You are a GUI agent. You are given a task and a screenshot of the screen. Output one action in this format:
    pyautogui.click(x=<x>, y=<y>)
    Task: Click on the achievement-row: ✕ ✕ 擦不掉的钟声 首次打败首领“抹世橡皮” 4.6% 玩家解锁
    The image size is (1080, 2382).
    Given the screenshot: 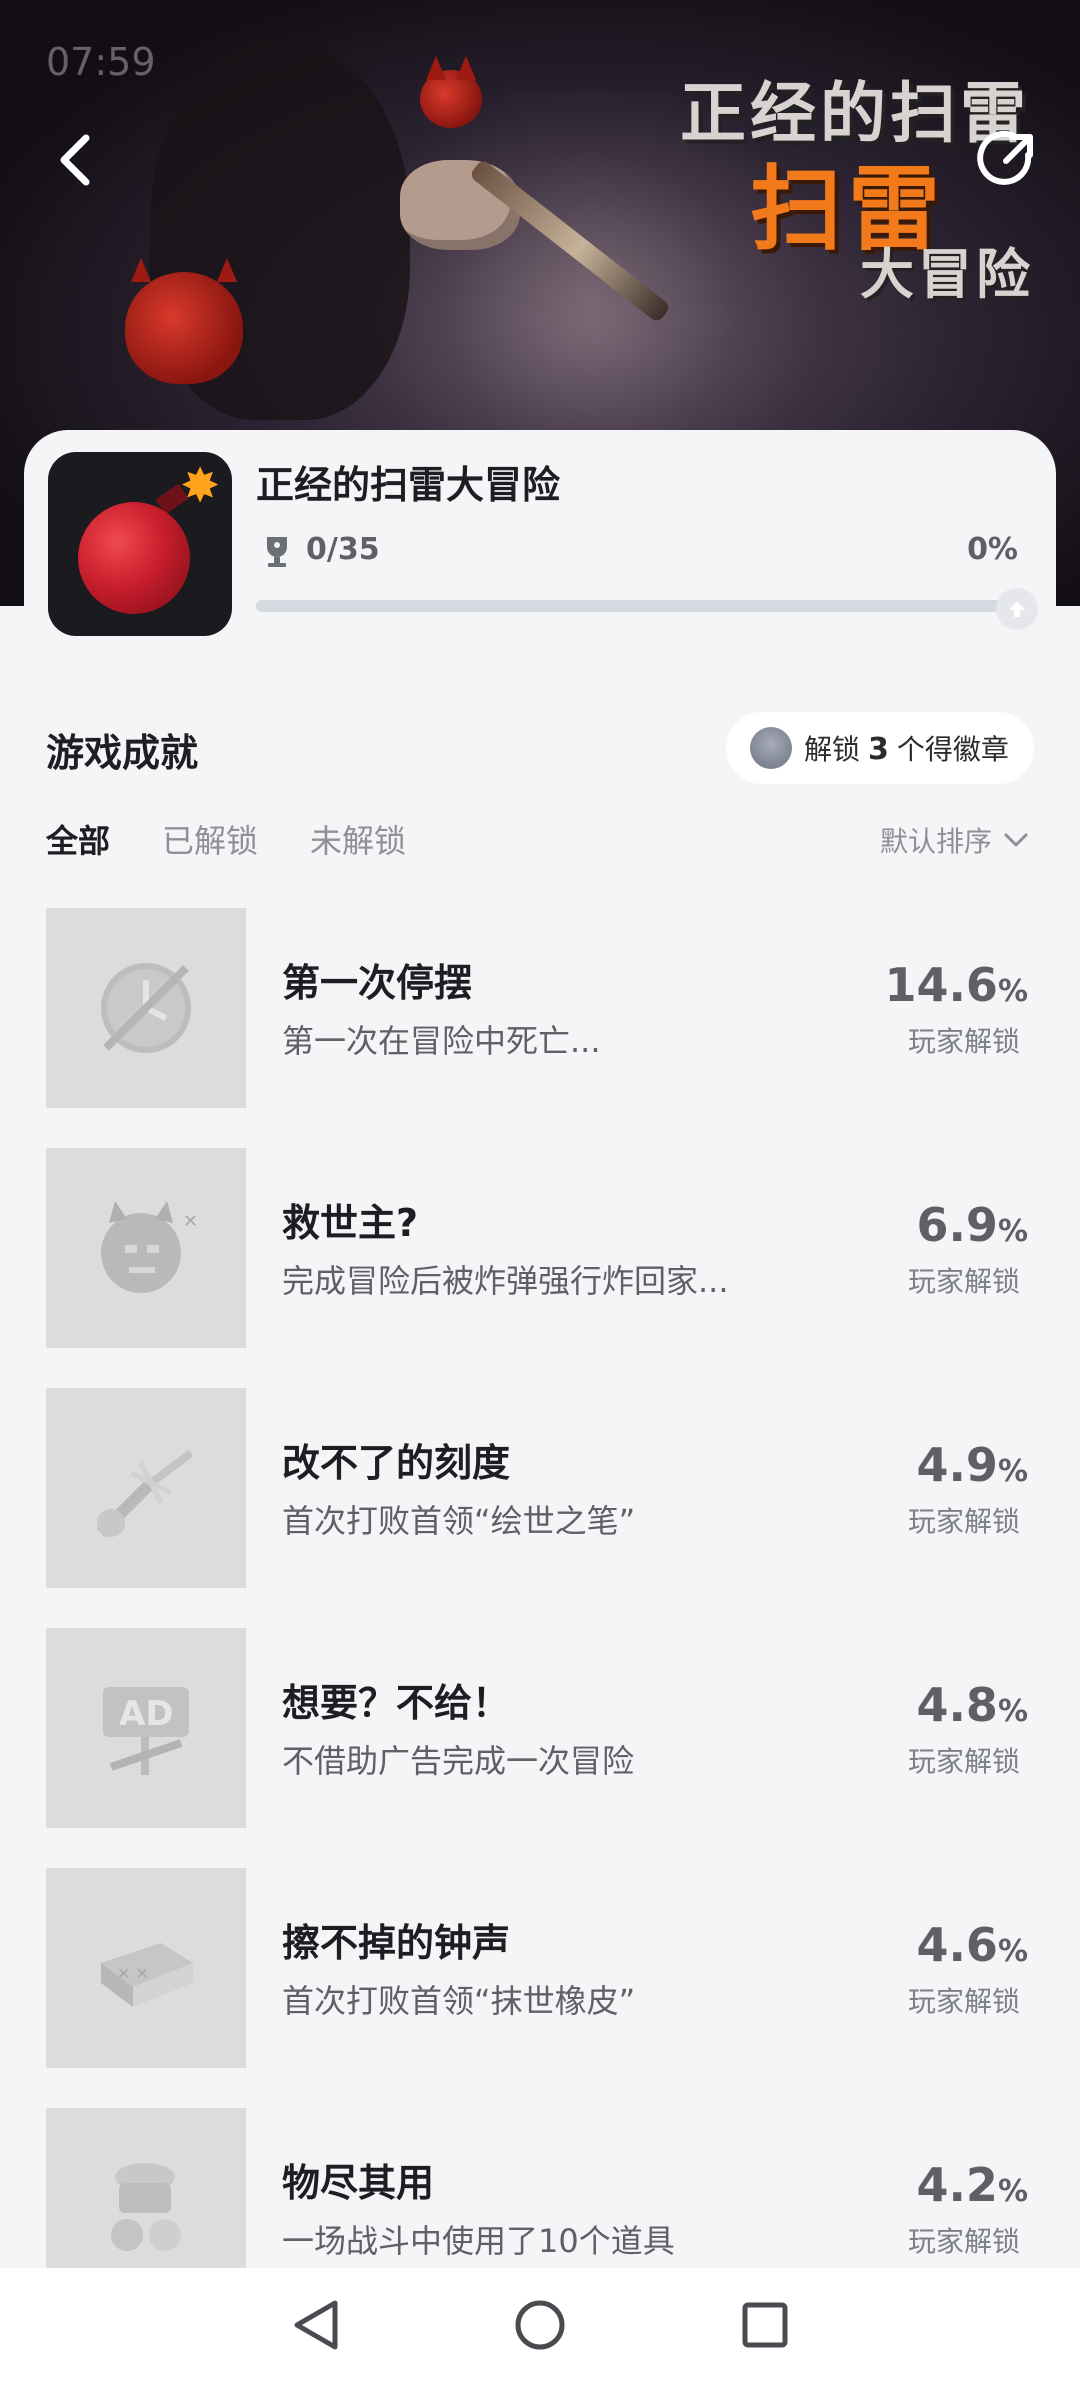 What is the action you would take?
    pyautogui.click(x=540, y=1969)
    